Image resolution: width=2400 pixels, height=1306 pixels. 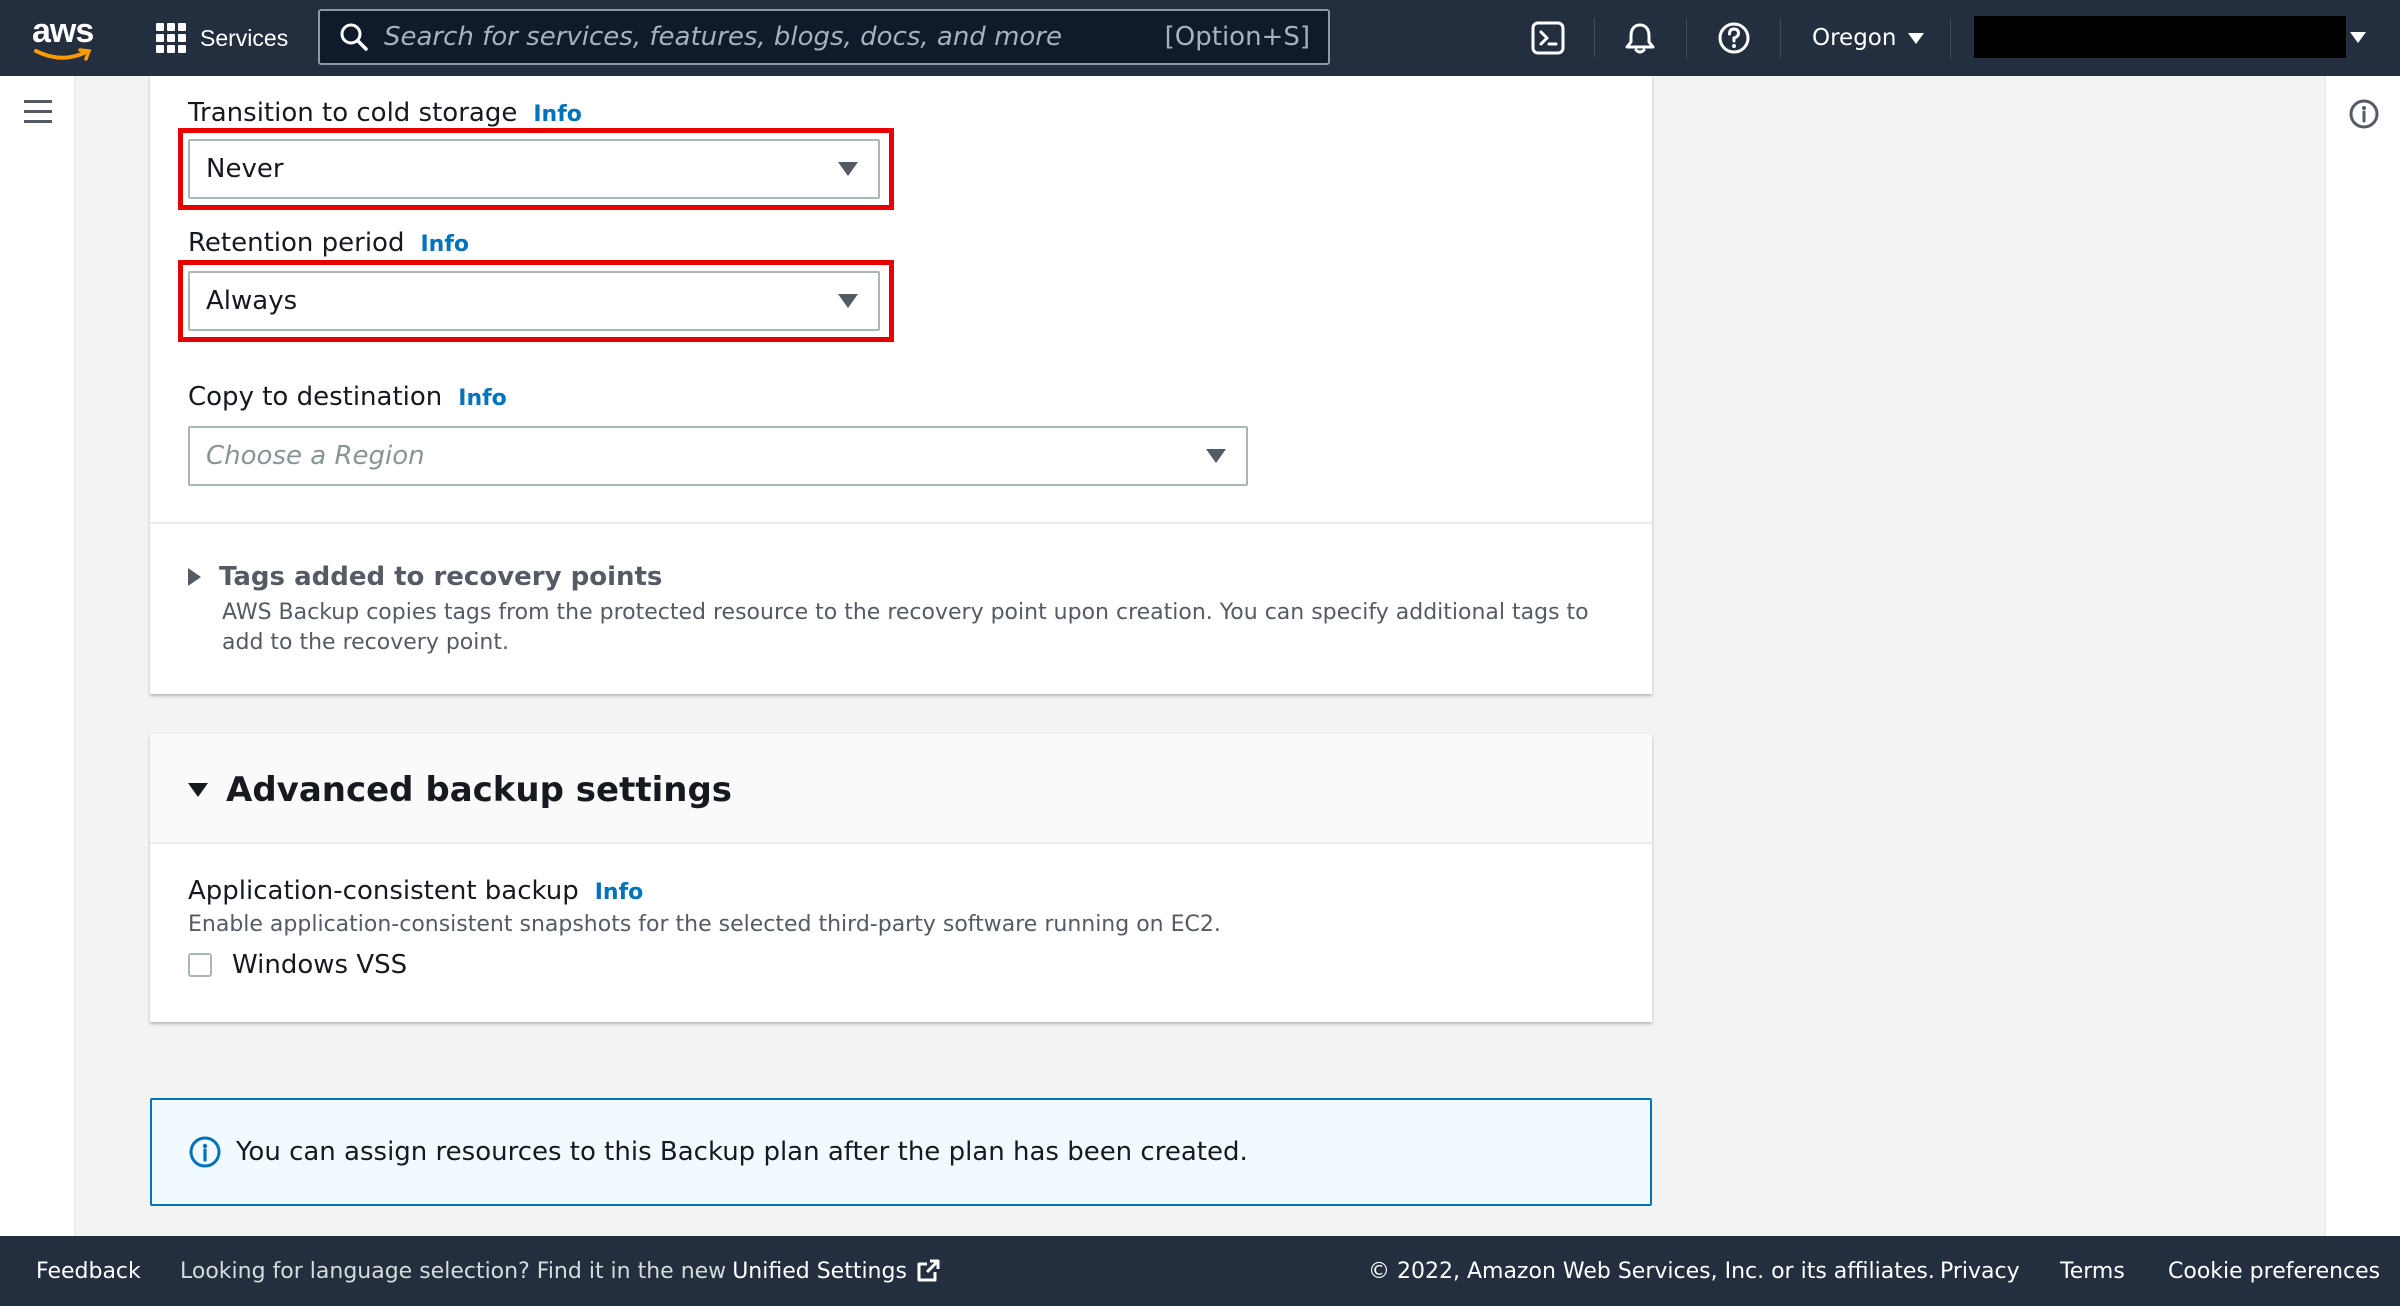 I want to click on external-link-icon, so click(x=928, y=1270).